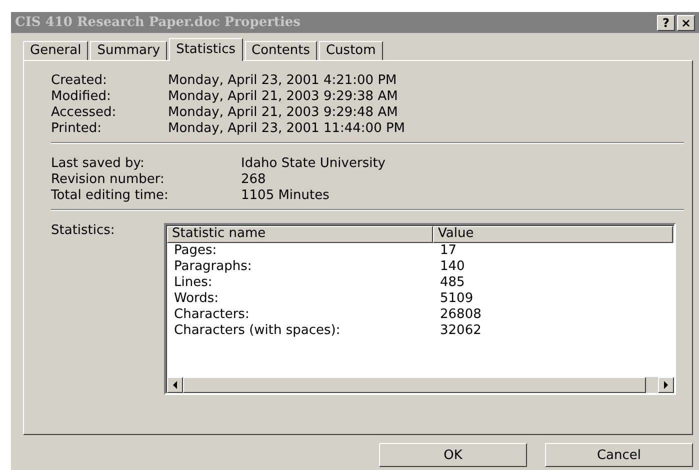 The height and width of the screenshot is (470, 699). What do you see at coordinates (84, 112) in the screenshot?
I see `field-label: Accessed:` at bounding box center [84, 112].